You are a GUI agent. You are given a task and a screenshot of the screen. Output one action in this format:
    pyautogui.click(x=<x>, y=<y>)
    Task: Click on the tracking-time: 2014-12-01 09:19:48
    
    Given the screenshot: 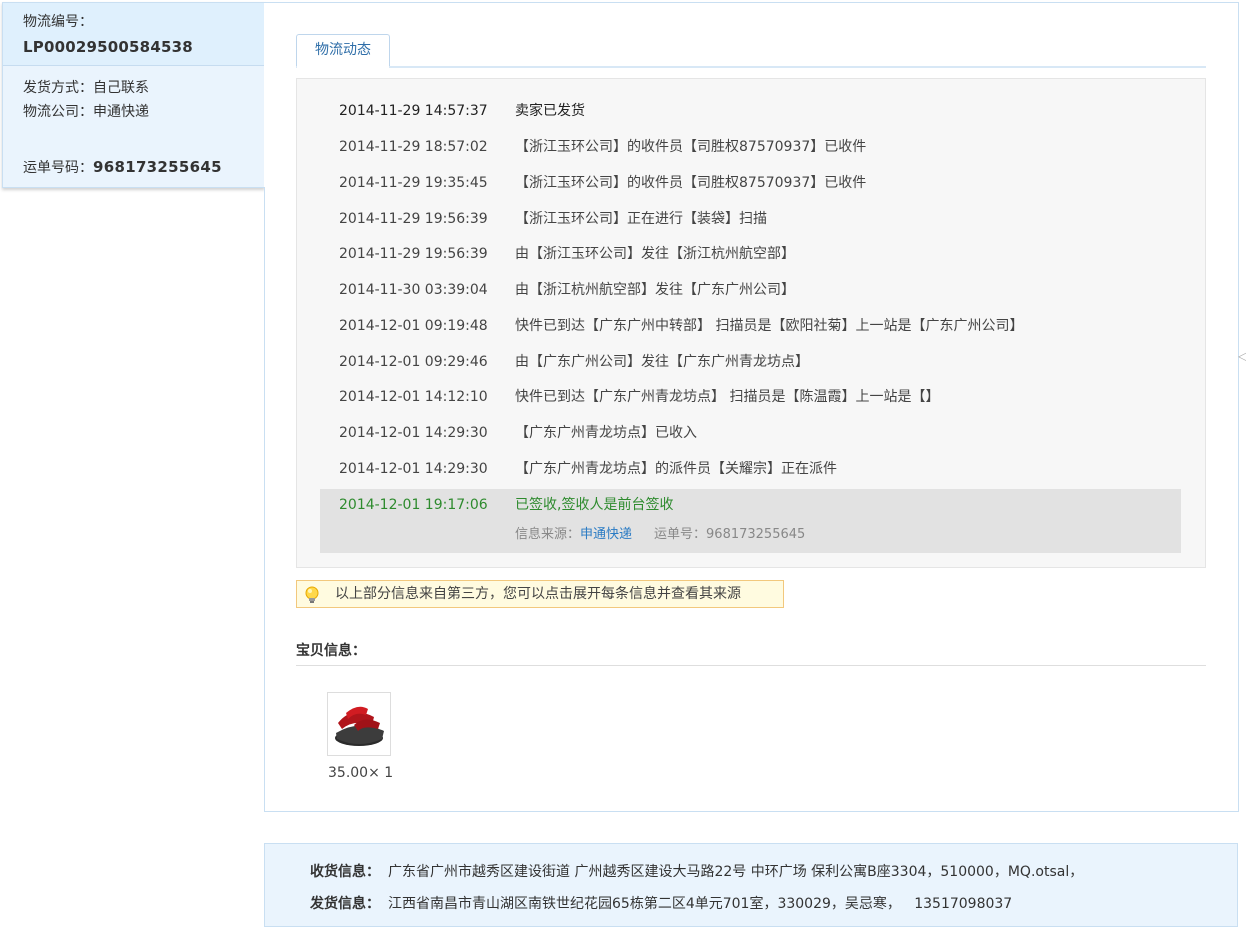 What is the action you would take?
    pyautogui.click(x=413, y=326)
    